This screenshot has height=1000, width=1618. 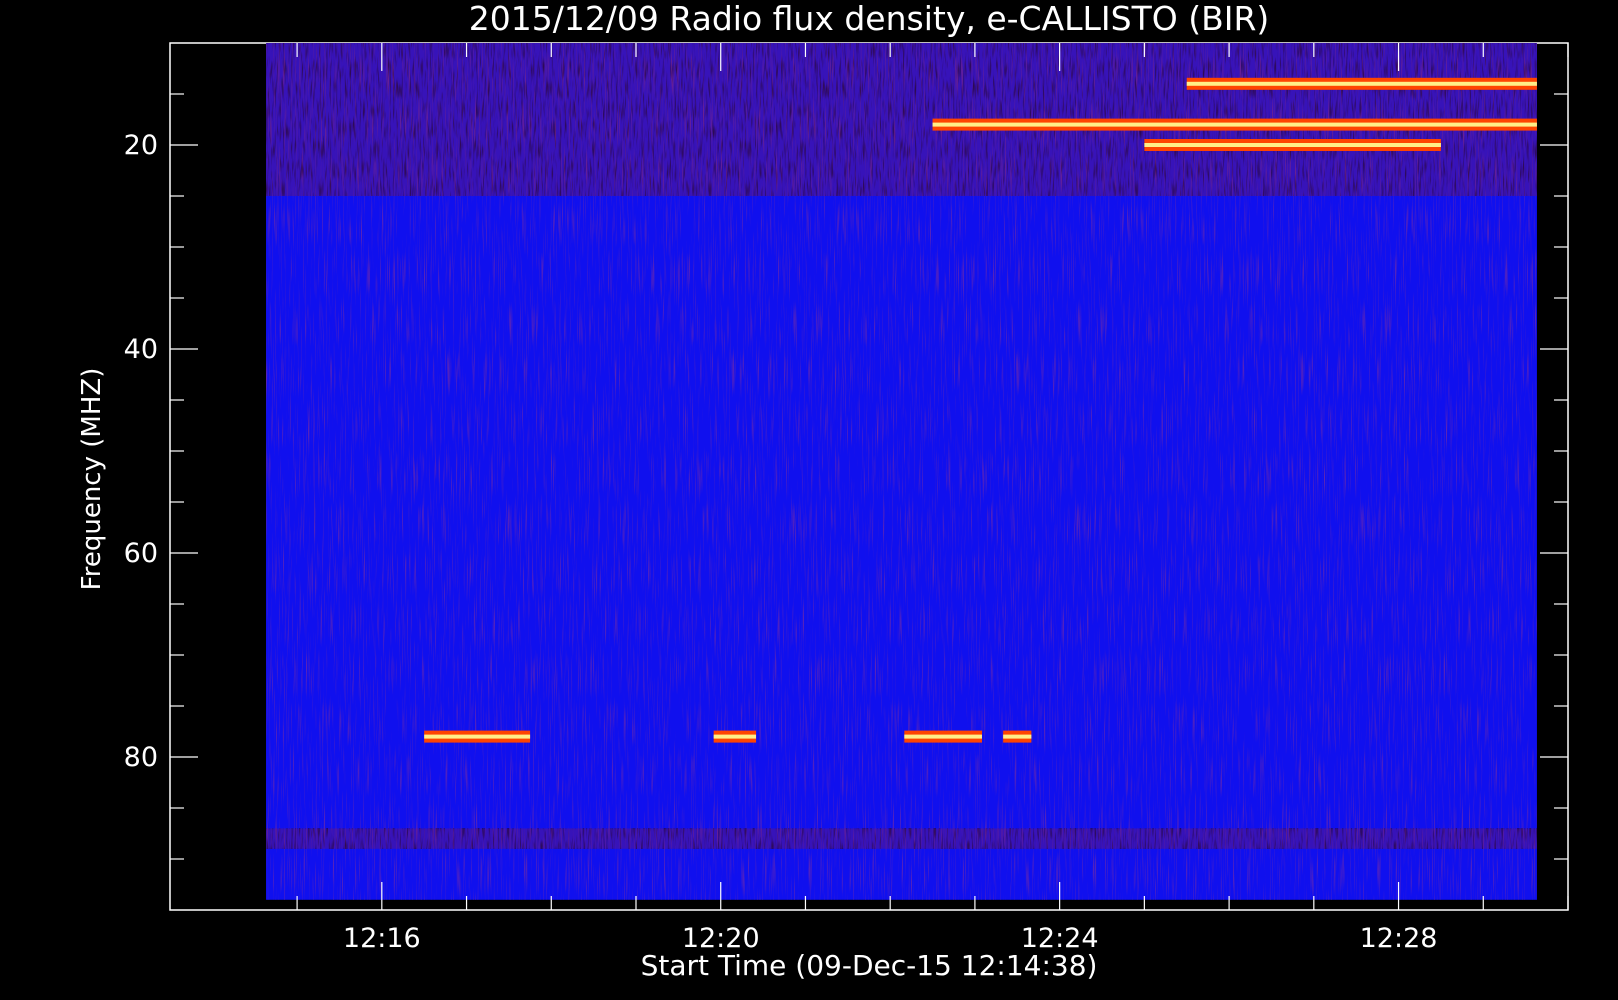 I want to click on rfi-band-tint, so click(x=901, y=838).